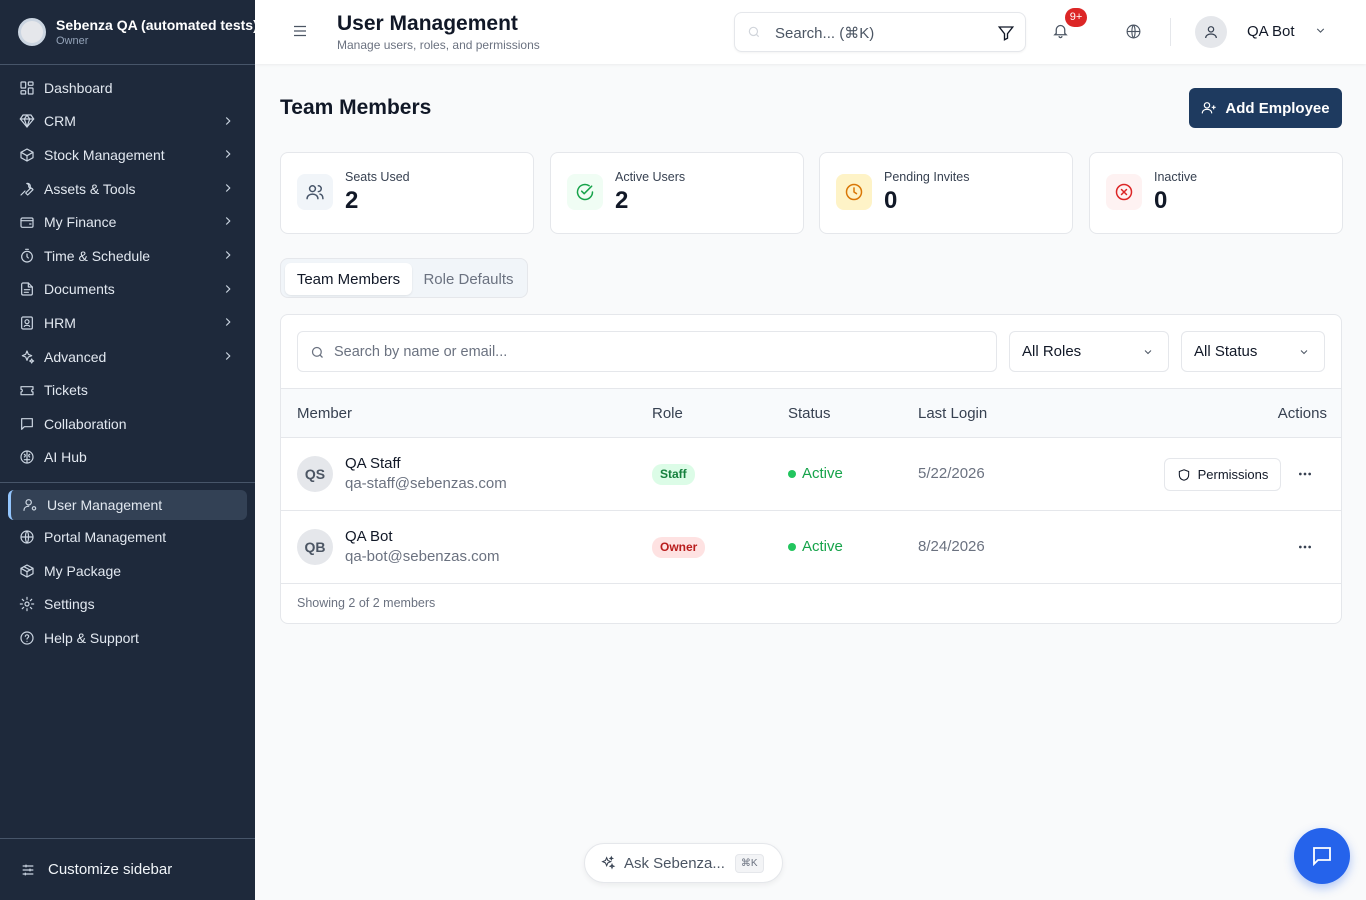 The height and width of the screenshot is (900, 1366). I want to click on member-search-input, so click(654, 352).